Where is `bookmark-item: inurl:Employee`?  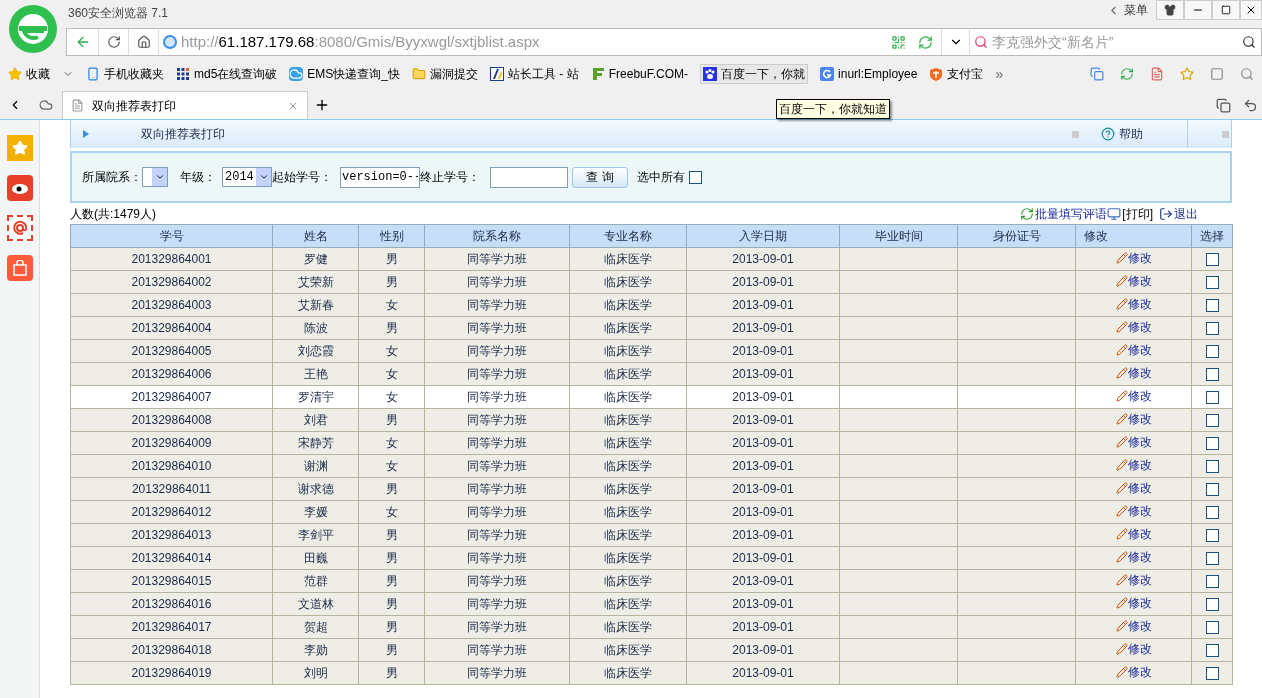
bookmark-item: inurl:Employee is located at coordinates (869, 74).